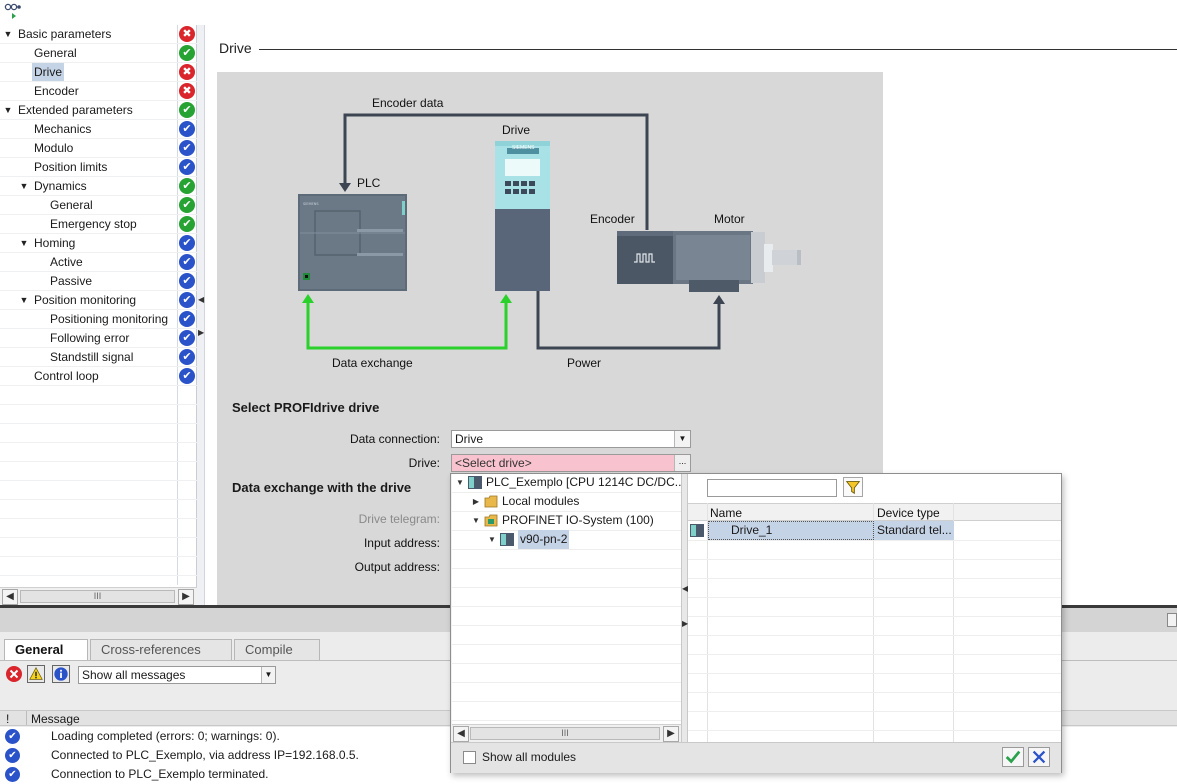  What do you see at coordinates (201, 316) in the screenshot?
I see `pane-splitter: ◀ ▶` at bounding box center [201, 316].